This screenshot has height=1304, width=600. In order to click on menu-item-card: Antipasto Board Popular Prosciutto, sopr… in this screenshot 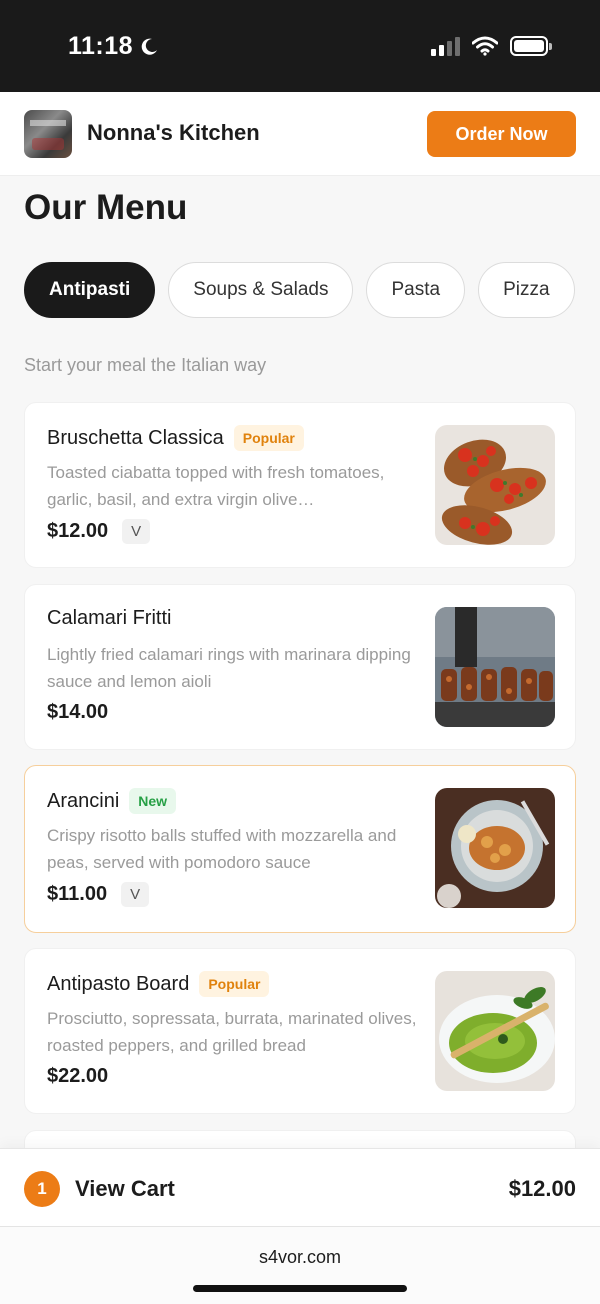, I will do `click(300, 1031)`.